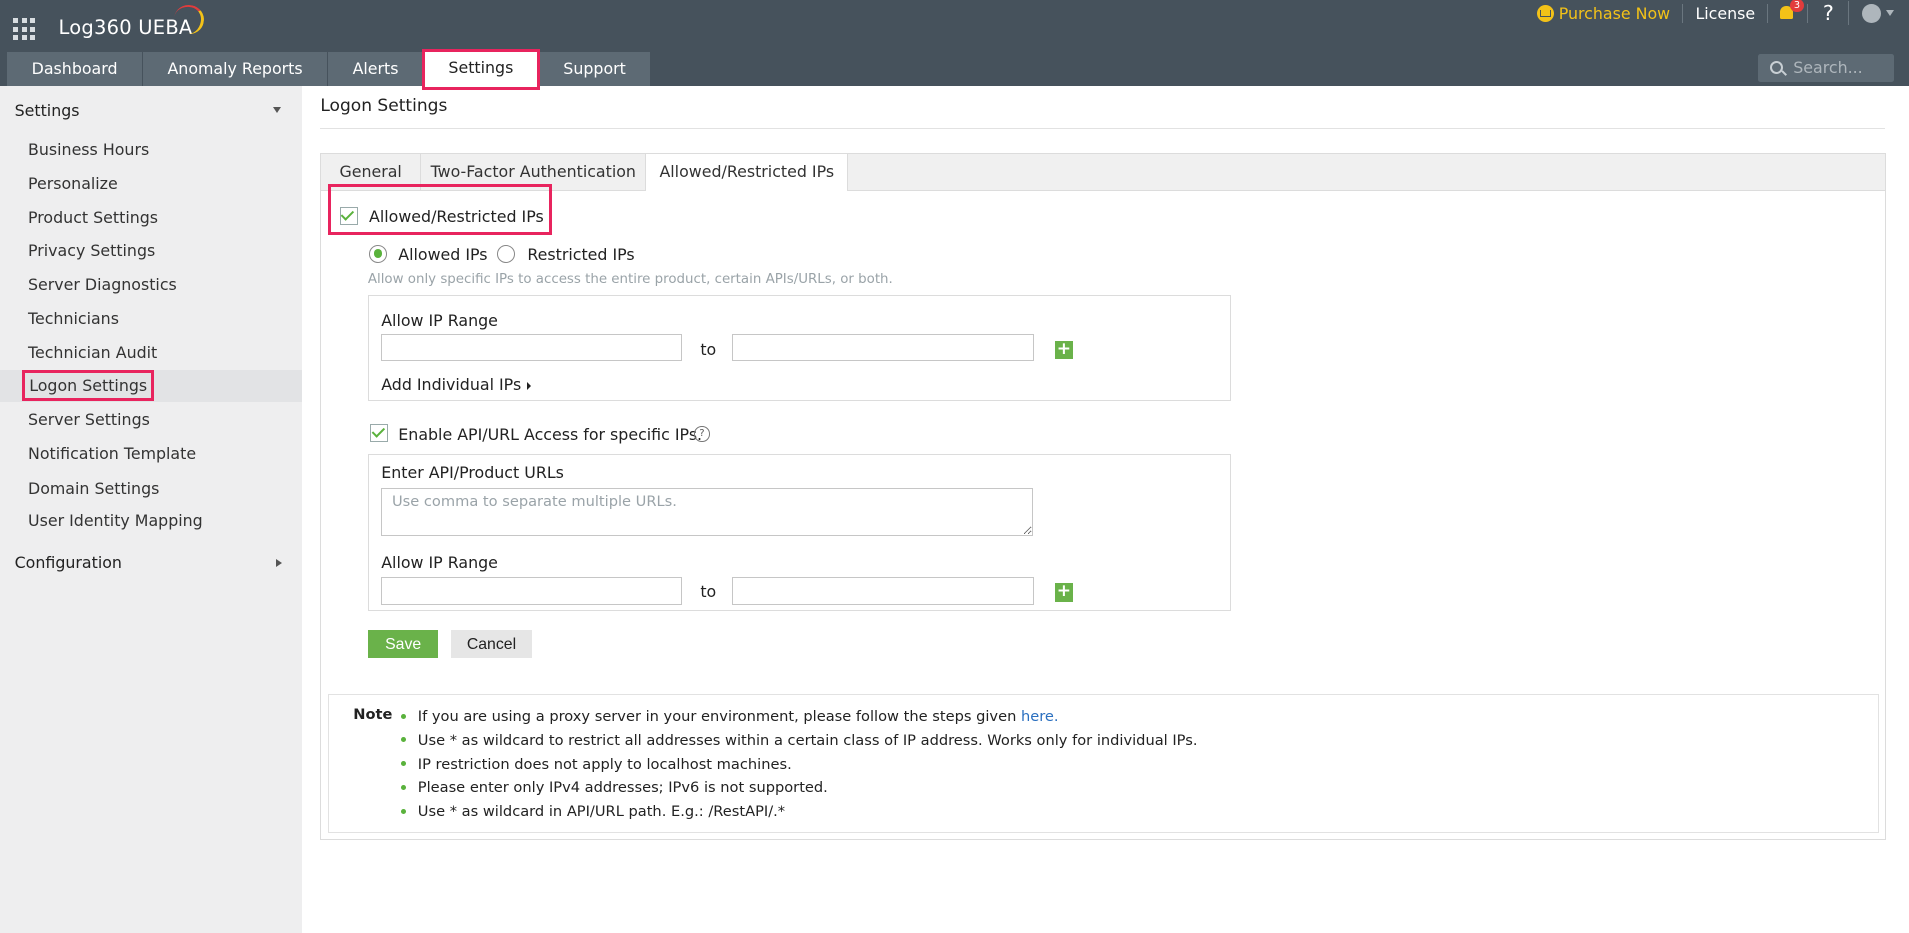 Image resolution: width=1909 pixels, height=933 pixels. What do you see at coordinates (491, 643) in the screenshot?
I see `cancel-button: Cancel` at bounding box center [491, 643].